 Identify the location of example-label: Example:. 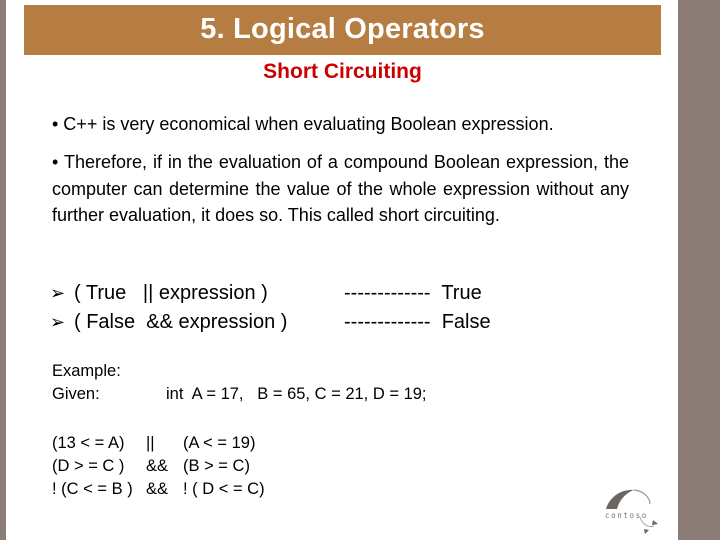
(86, 371).